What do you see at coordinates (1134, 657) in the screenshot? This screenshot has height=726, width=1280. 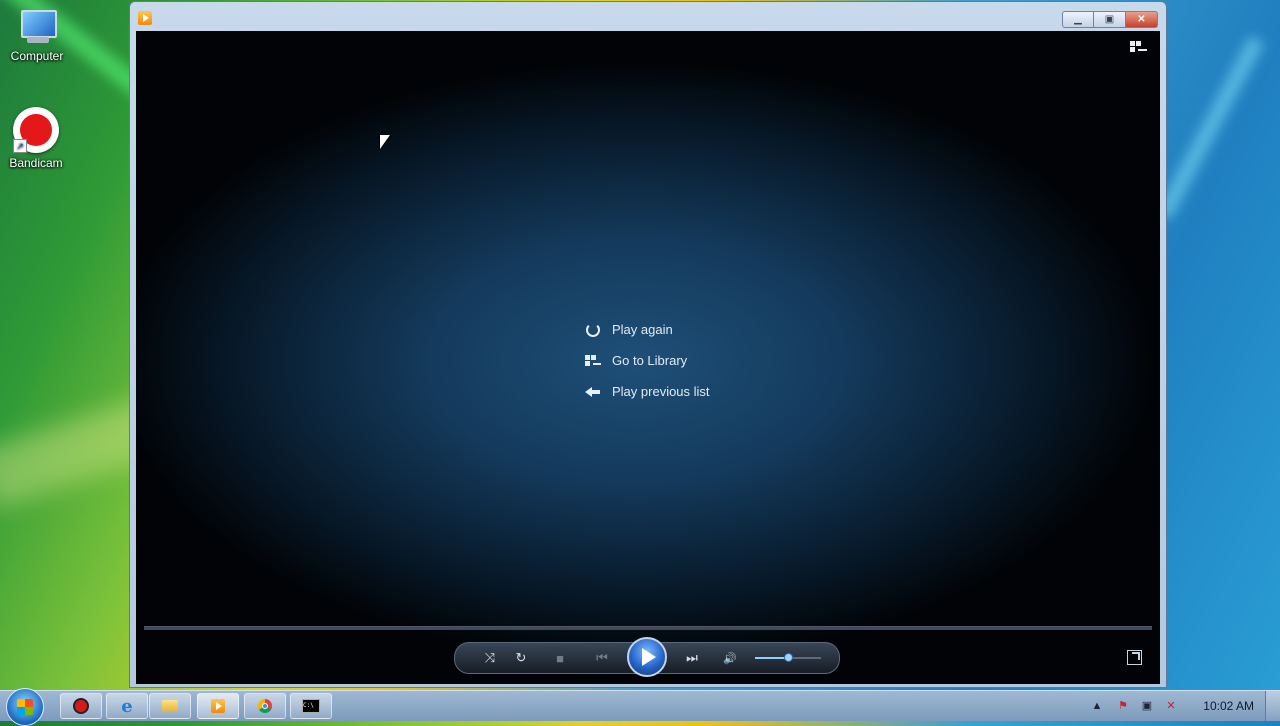 I see `fullscreen-button` at bounding box center [1134, 657].